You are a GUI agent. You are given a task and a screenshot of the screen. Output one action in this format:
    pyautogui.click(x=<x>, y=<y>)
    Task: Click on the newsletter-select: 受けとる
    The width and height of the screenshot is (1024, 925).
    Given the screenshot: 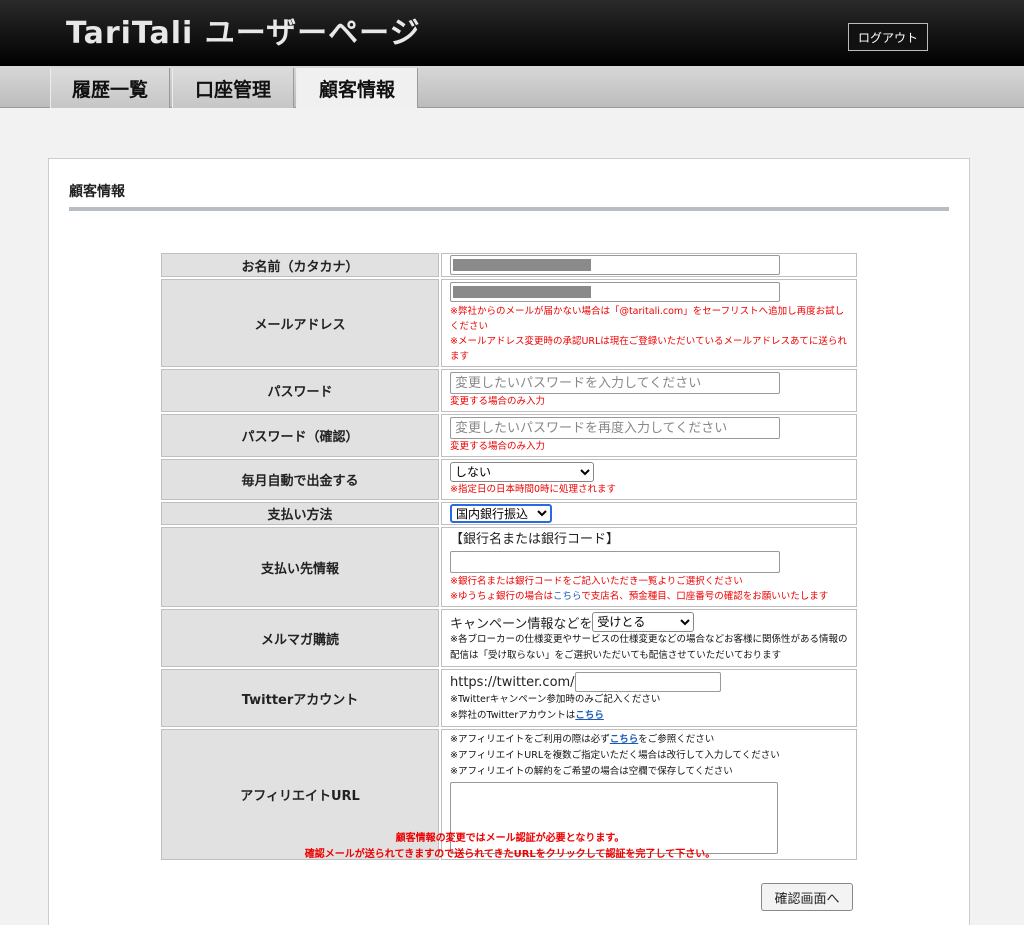 What is the action you would take?
    pyautogui.click(x=643, y=622)
    